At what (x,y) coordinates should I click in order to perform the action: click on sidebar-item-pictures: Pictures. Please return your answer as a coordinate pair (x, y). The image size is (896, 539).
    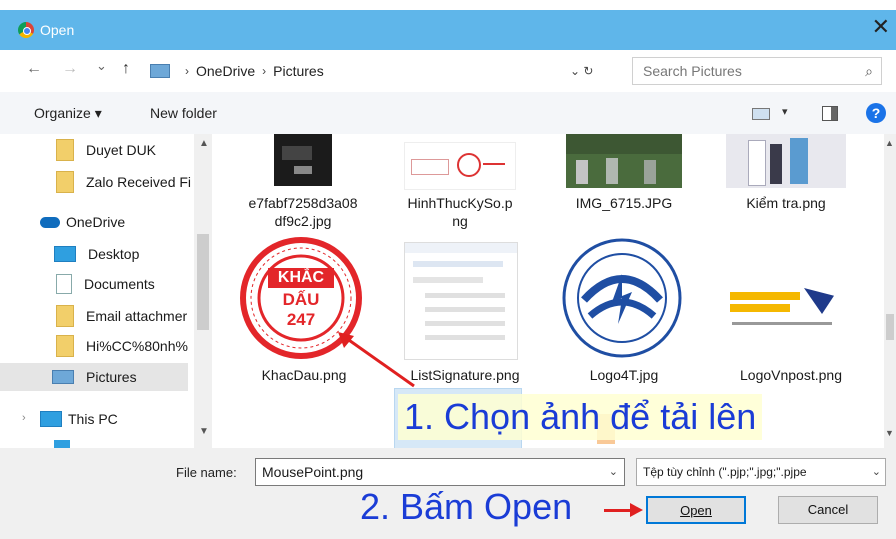
    Looking at the image, I should click on (94, 377).